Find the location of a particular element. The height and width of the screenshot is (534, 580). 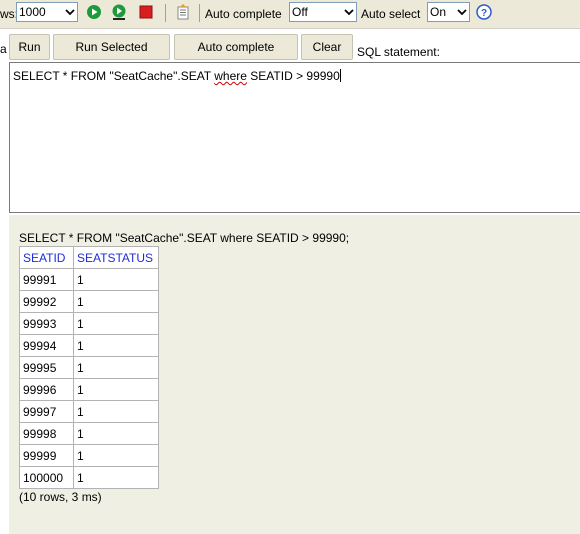

table-row: 99991 1 is located at coordinates (89, 279).